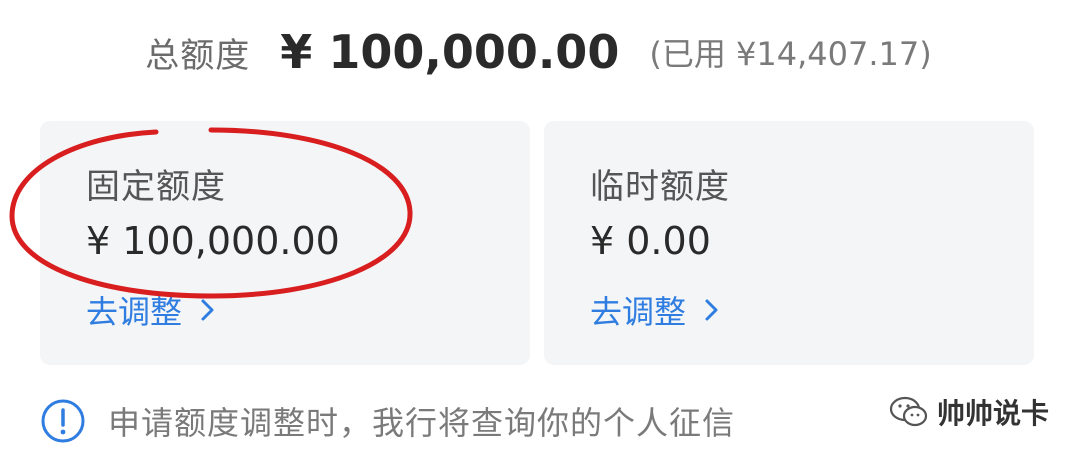  Describe the element at coordinates (790, 54) in the screenshot. I see `used-amount-text: (已用 ¥14,407.17)` at that location.